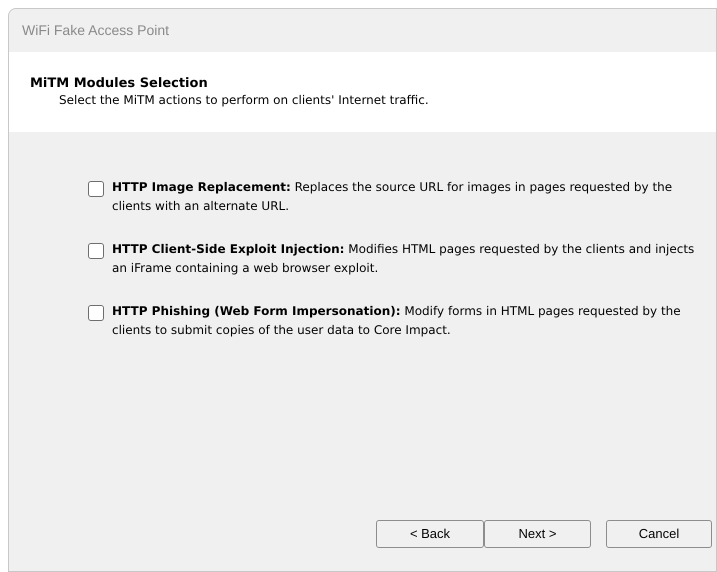 This screenshot has width=717, height=572. I want to click on header-title: MiTM Modules Selection, so click(119, 84).